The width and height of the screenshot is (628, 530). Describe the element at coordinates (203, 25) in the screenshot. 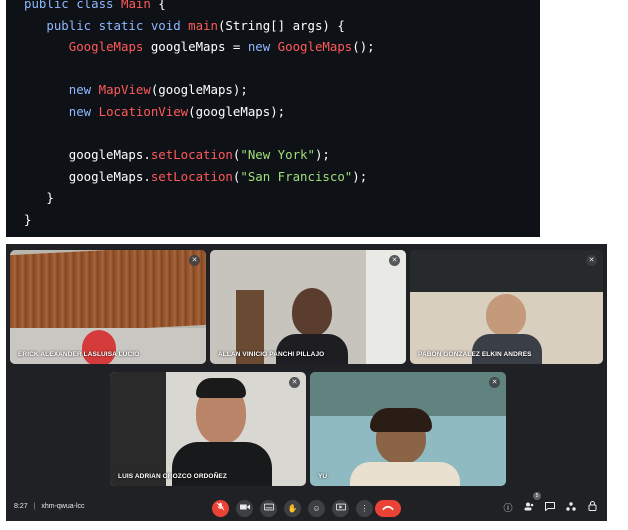

I see `code-token: main` at that location.